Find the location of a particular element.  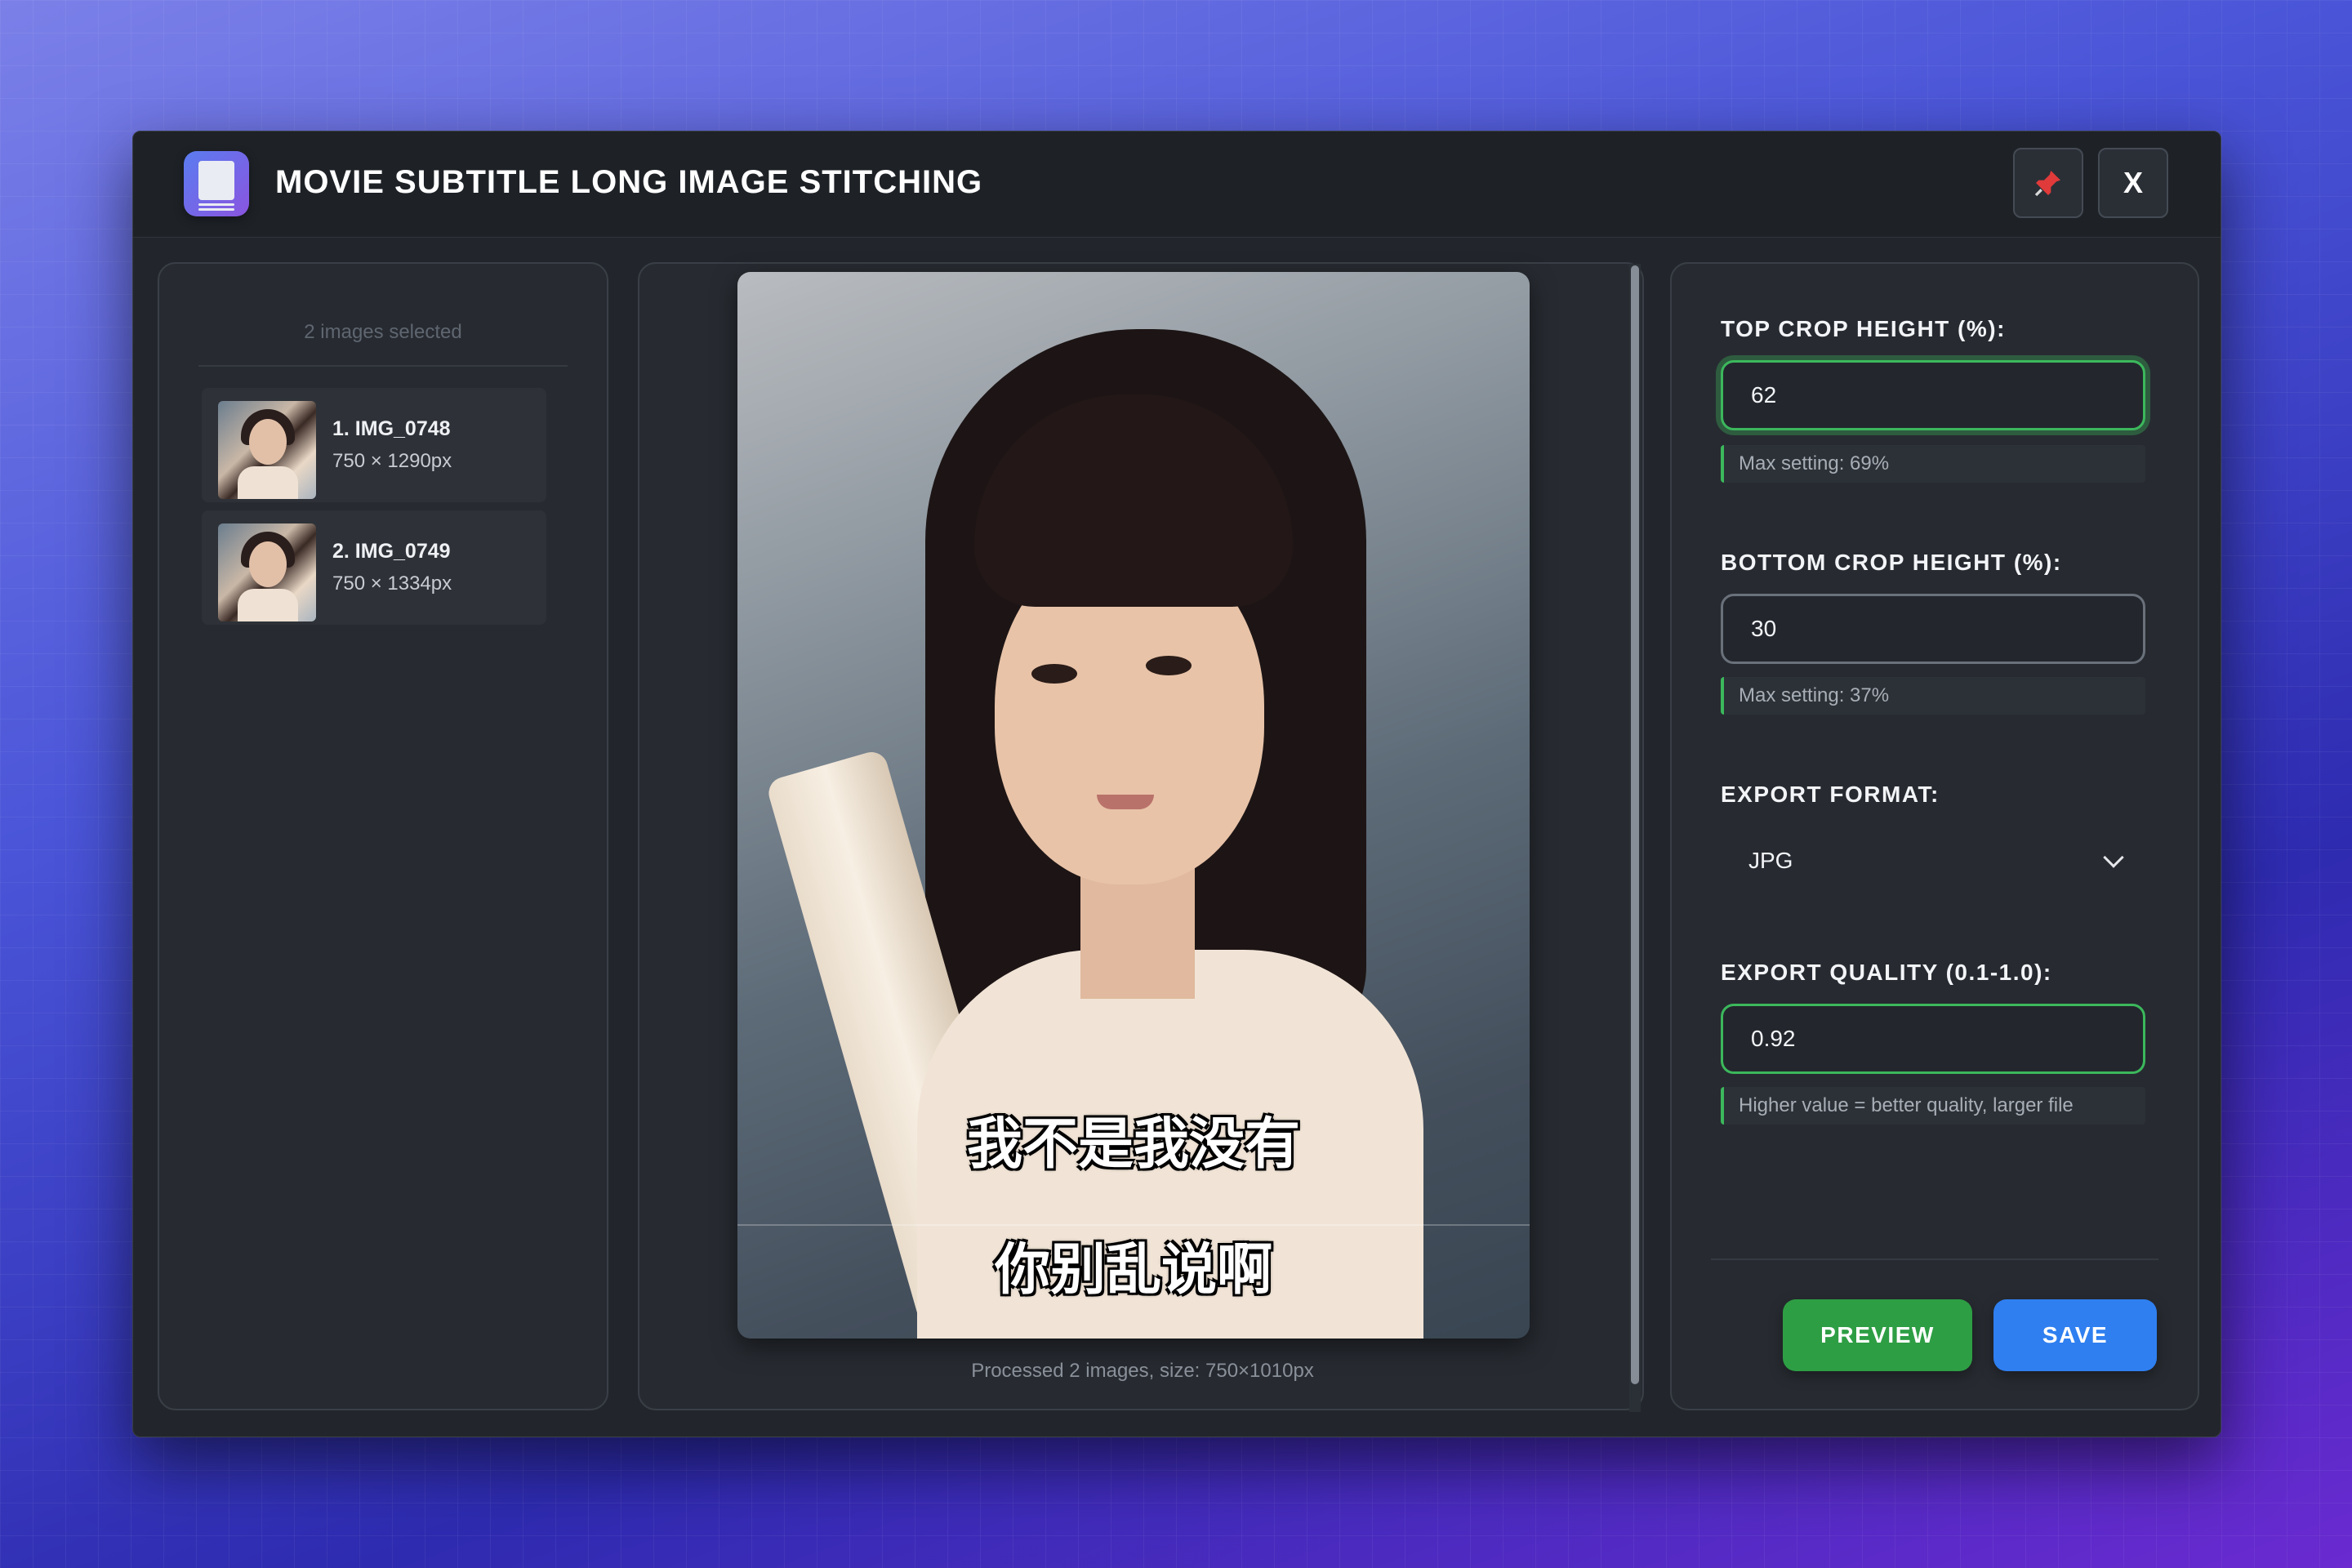

bottom-crop-input: 30 is located at coordinates (1933, 629).